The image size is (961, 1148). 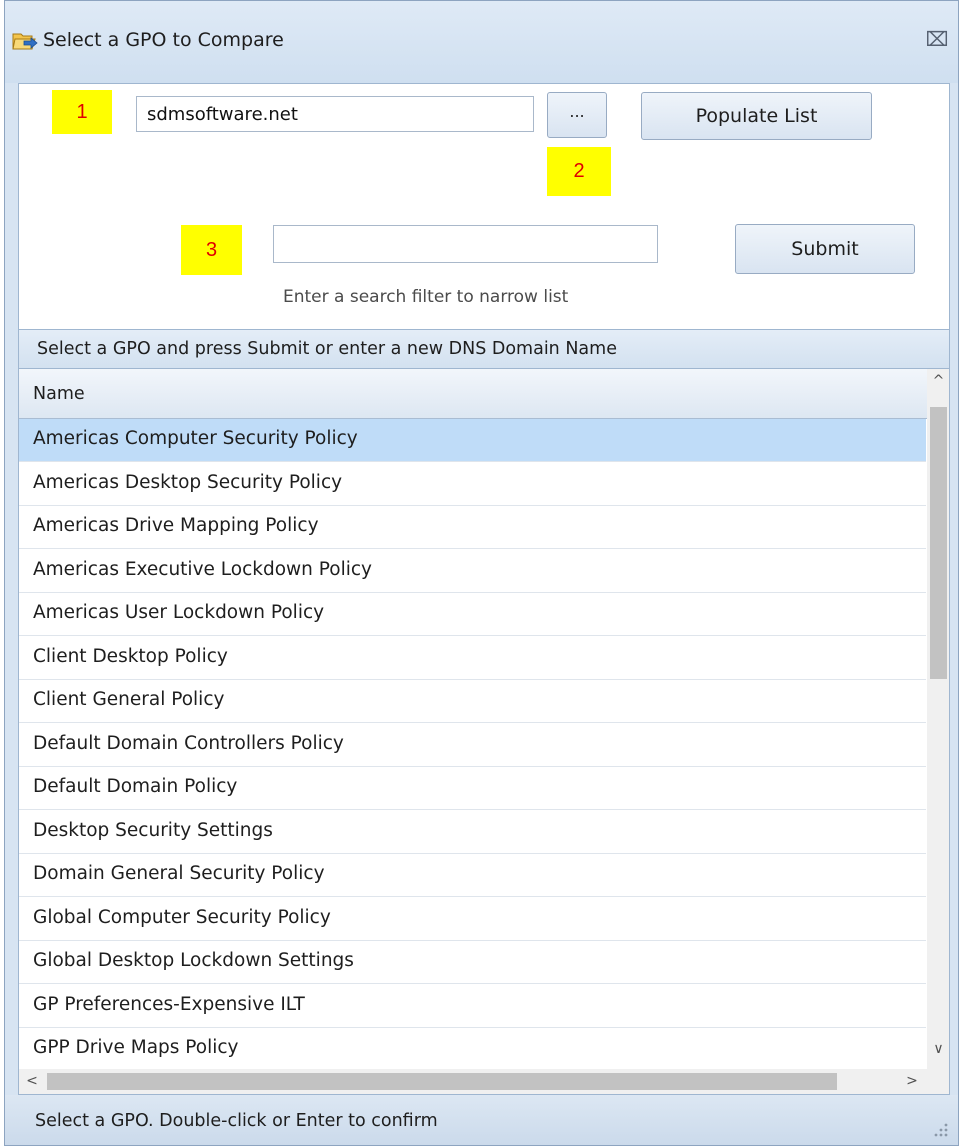 I want to click on list-item: Client Desktop Policy, so click(x=472, y=658).